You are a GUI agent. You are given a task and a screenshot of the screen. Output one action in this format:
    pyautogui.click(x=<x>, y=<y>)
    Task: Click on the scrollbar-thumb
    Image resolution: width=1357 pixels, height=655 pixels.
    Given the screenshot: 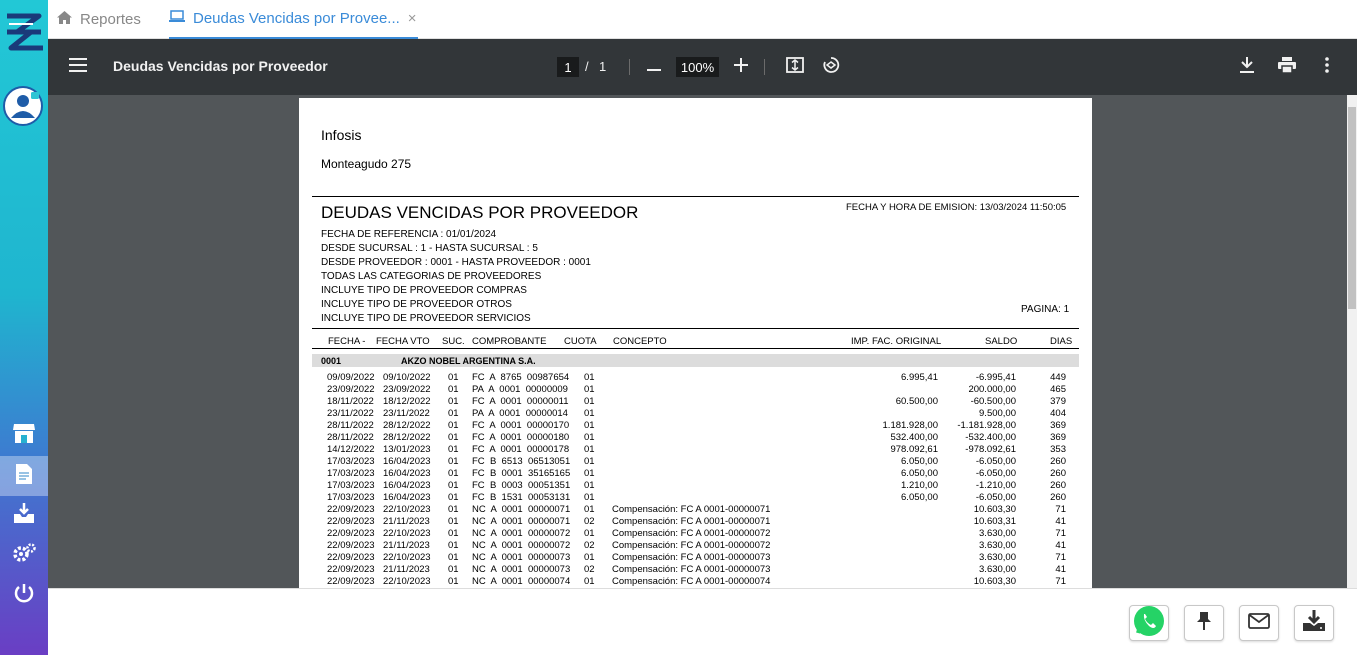 What is the action you would take?
    pyautogui.click(x=1352, y=208)
    